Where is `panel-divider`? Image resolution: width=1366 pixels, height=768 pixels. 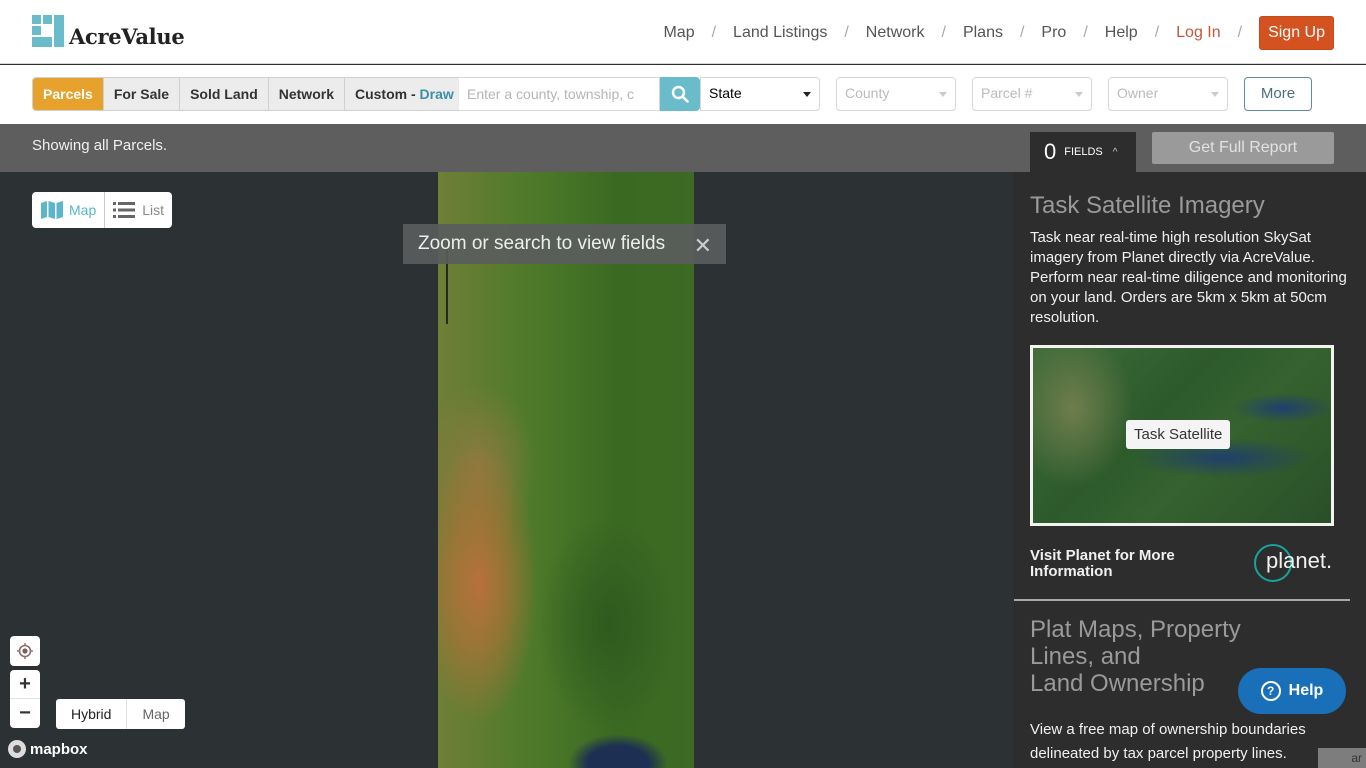
panel-divider is located at coordinates (1182, 600).